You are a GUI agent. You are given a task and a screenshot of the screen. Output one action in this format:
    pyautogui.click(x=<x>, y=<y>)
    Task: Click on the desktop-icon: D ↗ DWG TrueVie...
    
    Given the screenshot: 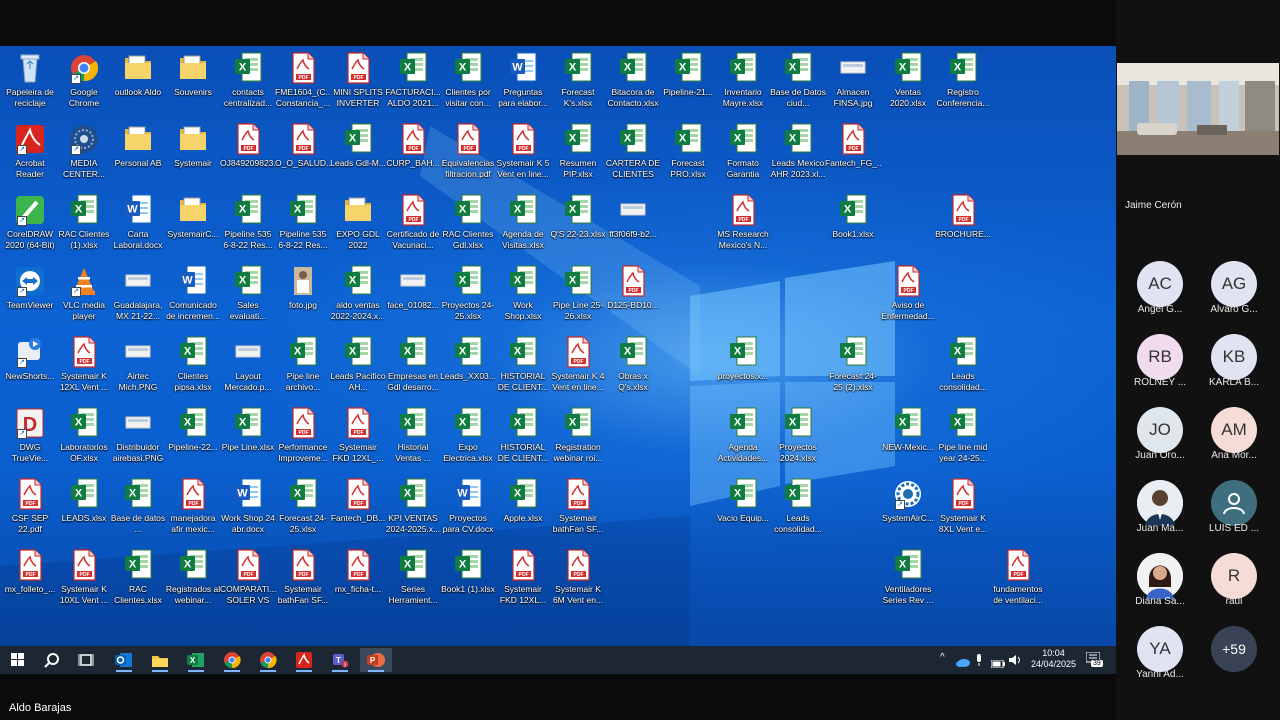 What is the action you would take?
    pyautogui.click(x=30, y=439)
    